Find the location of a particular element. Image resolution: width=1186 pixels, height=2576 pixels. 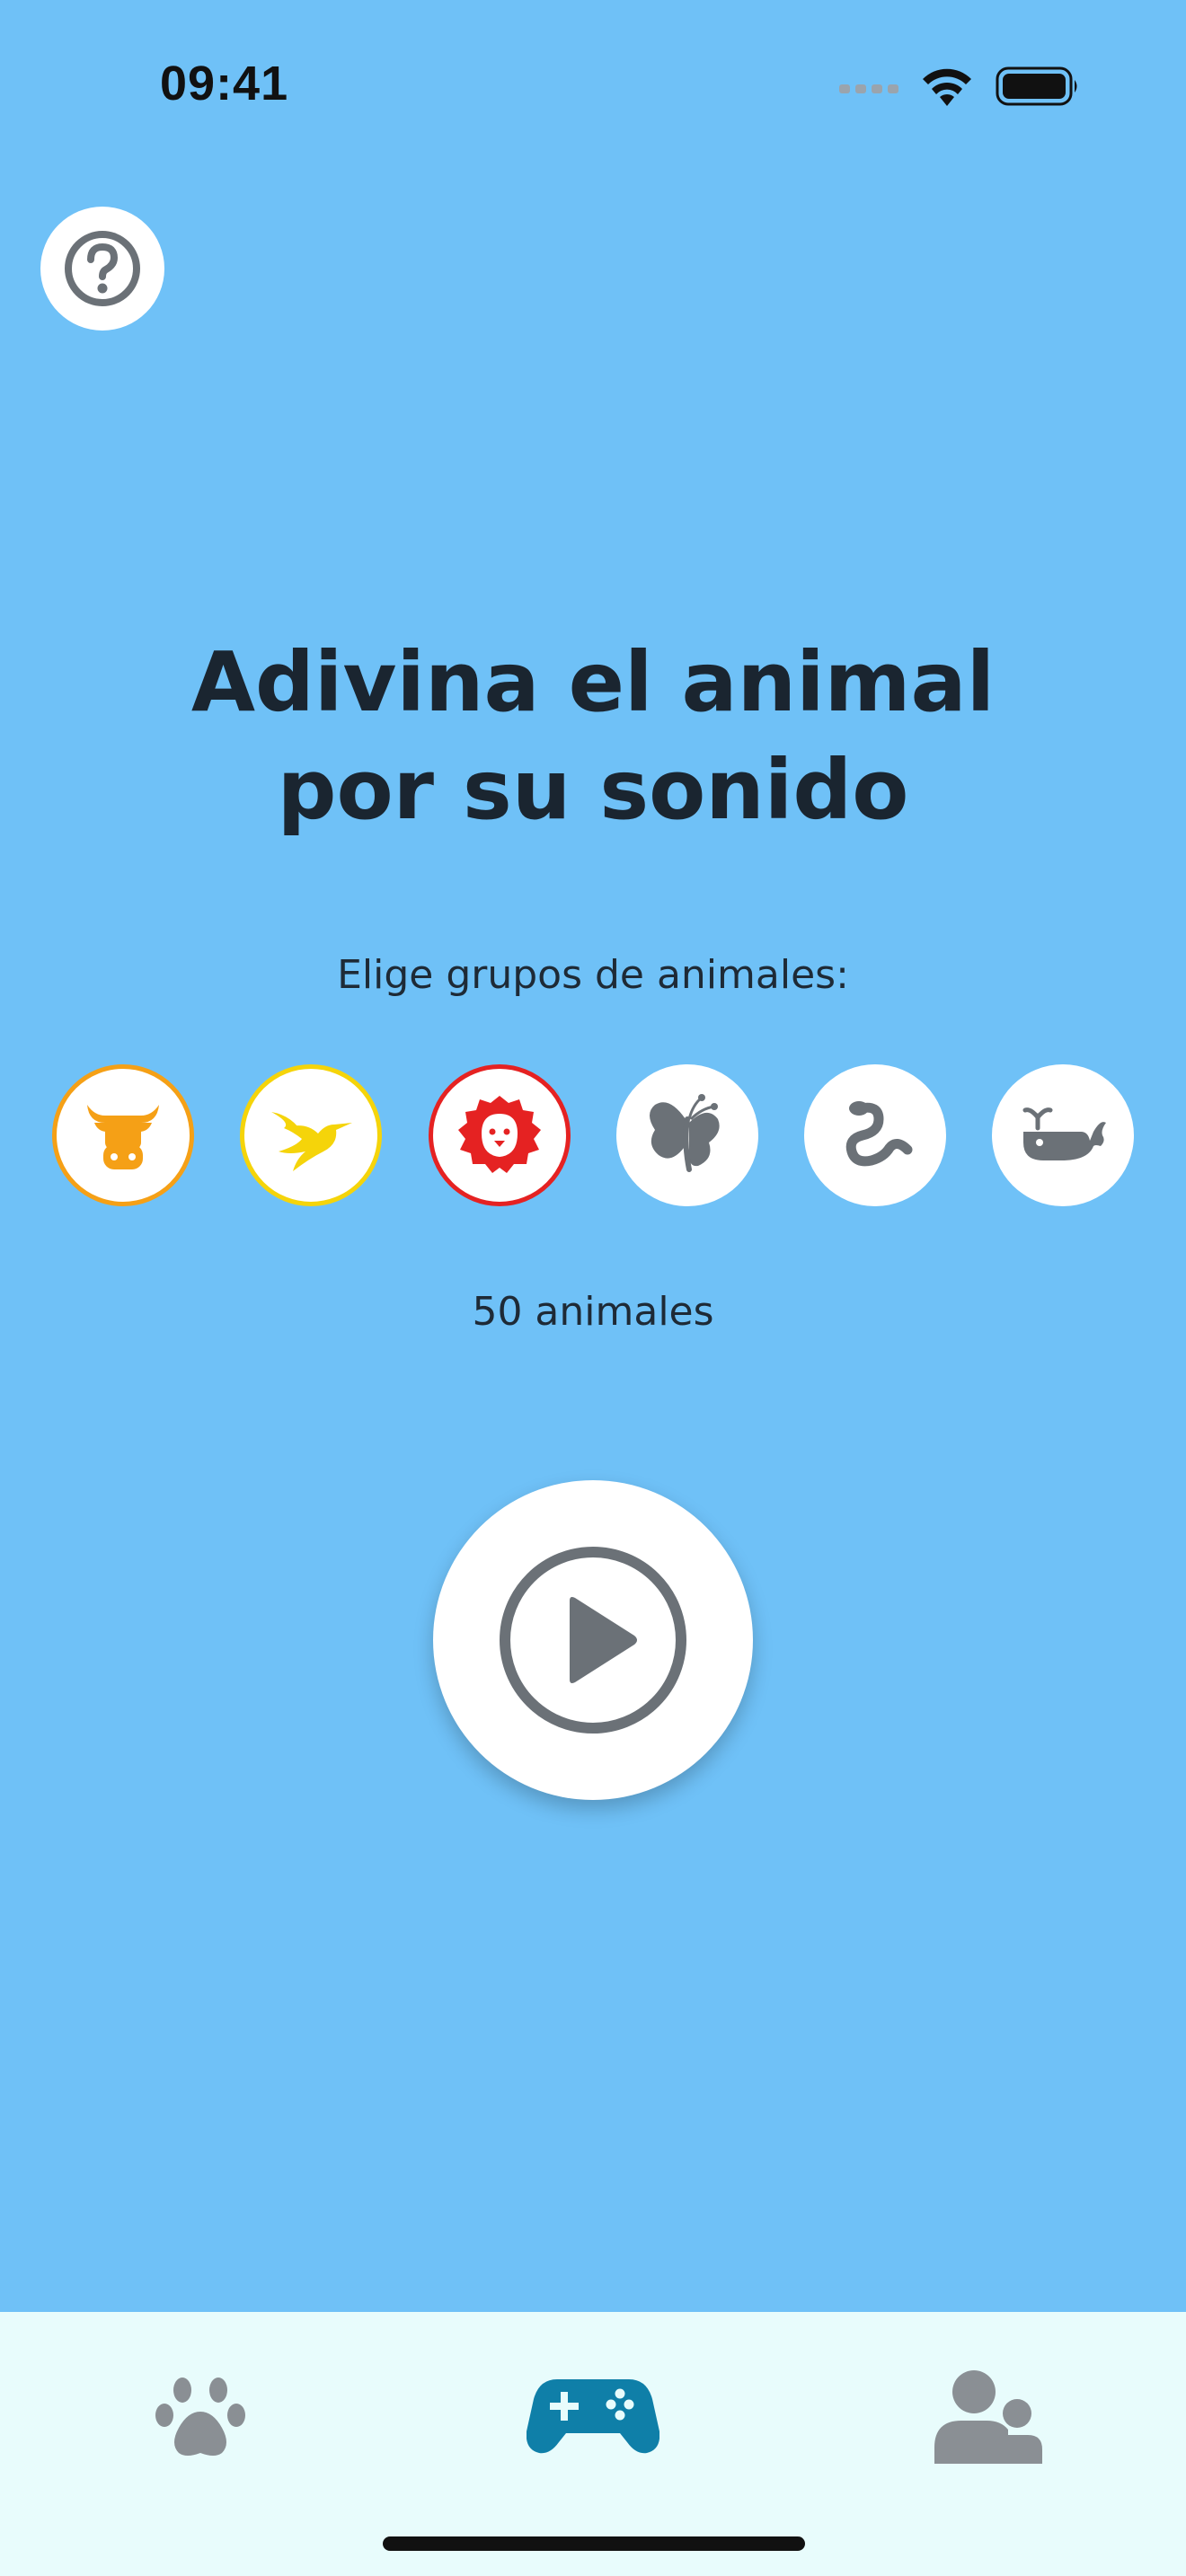

page-title: Adivina el animal por su sonido is located at coordinates (593, 736).